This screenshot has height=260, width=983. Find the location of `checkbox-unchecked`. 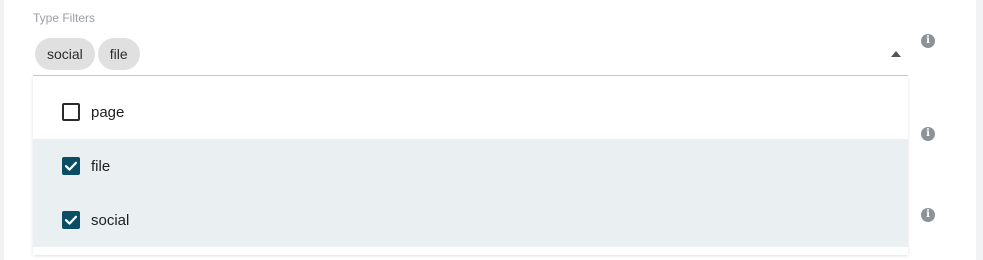

checkbox-unchecked is located at coordinates (71, 112).